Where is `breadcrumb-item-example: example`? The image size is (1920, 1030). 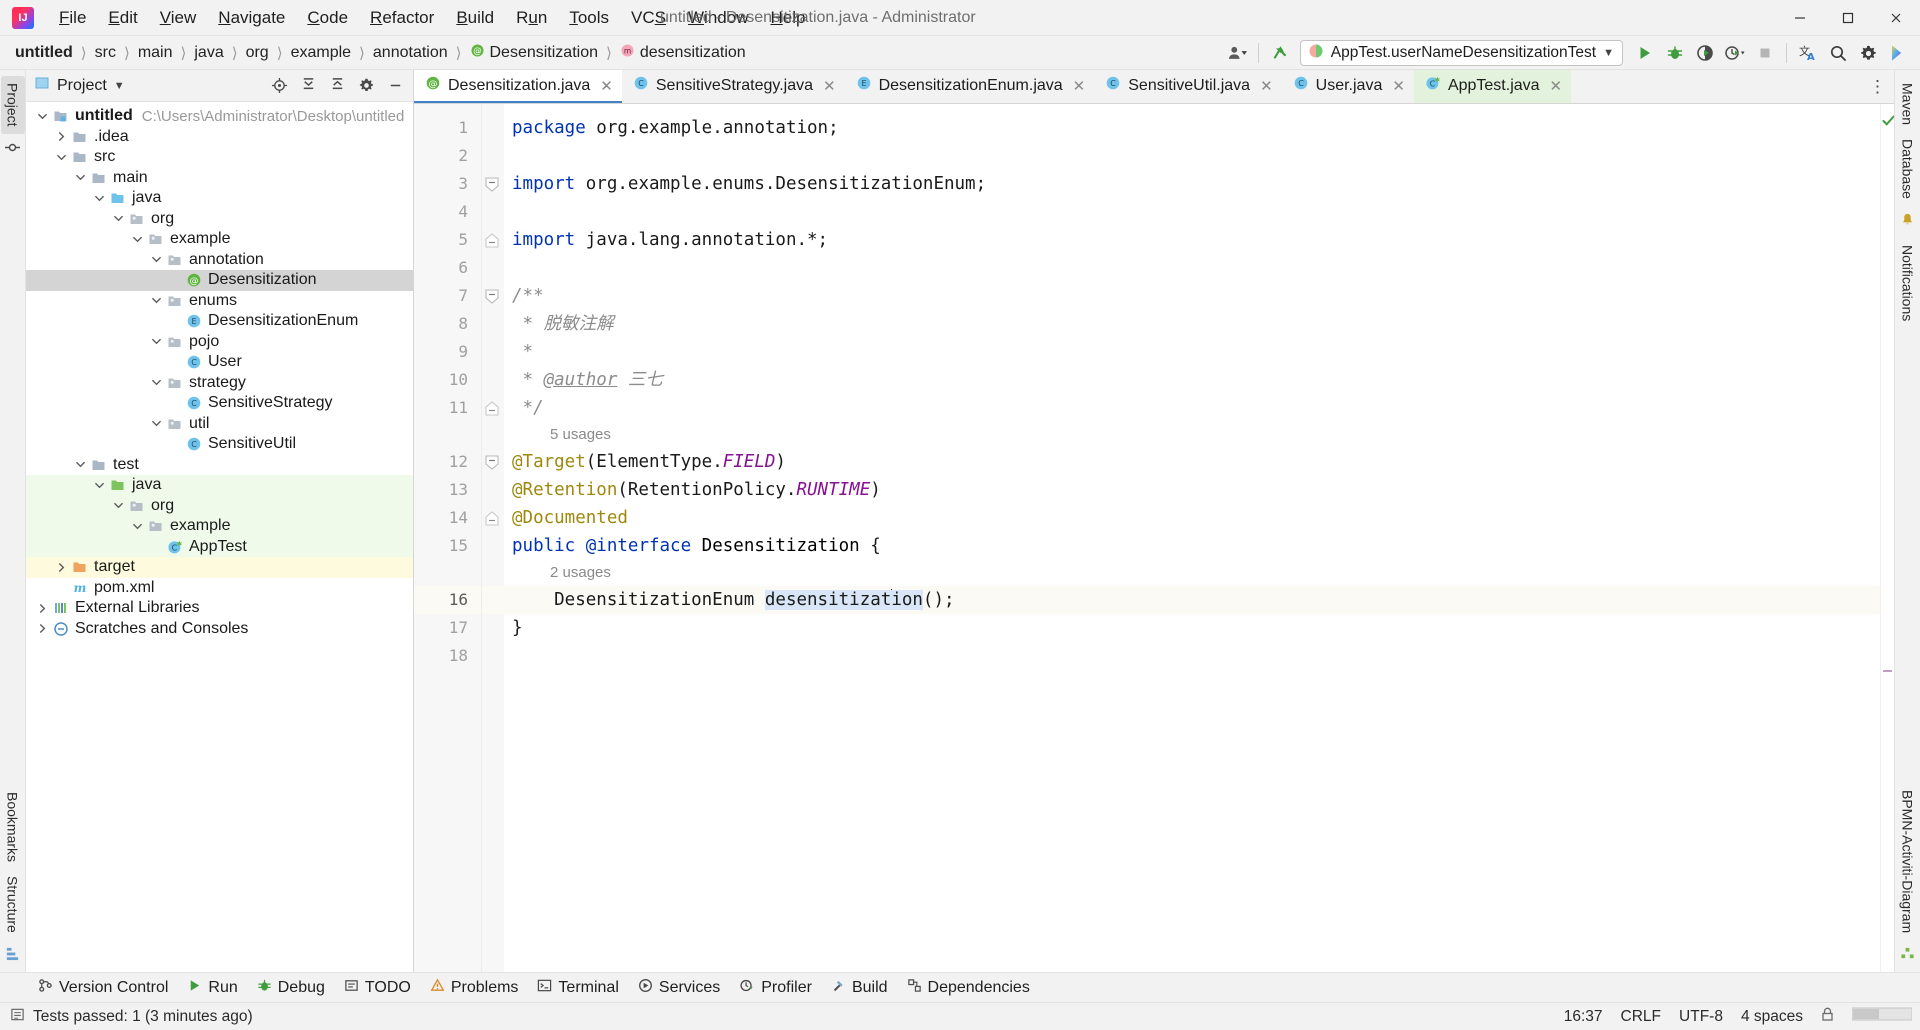
breadcrumb-item-example: example is located at coordinates (321, 53).